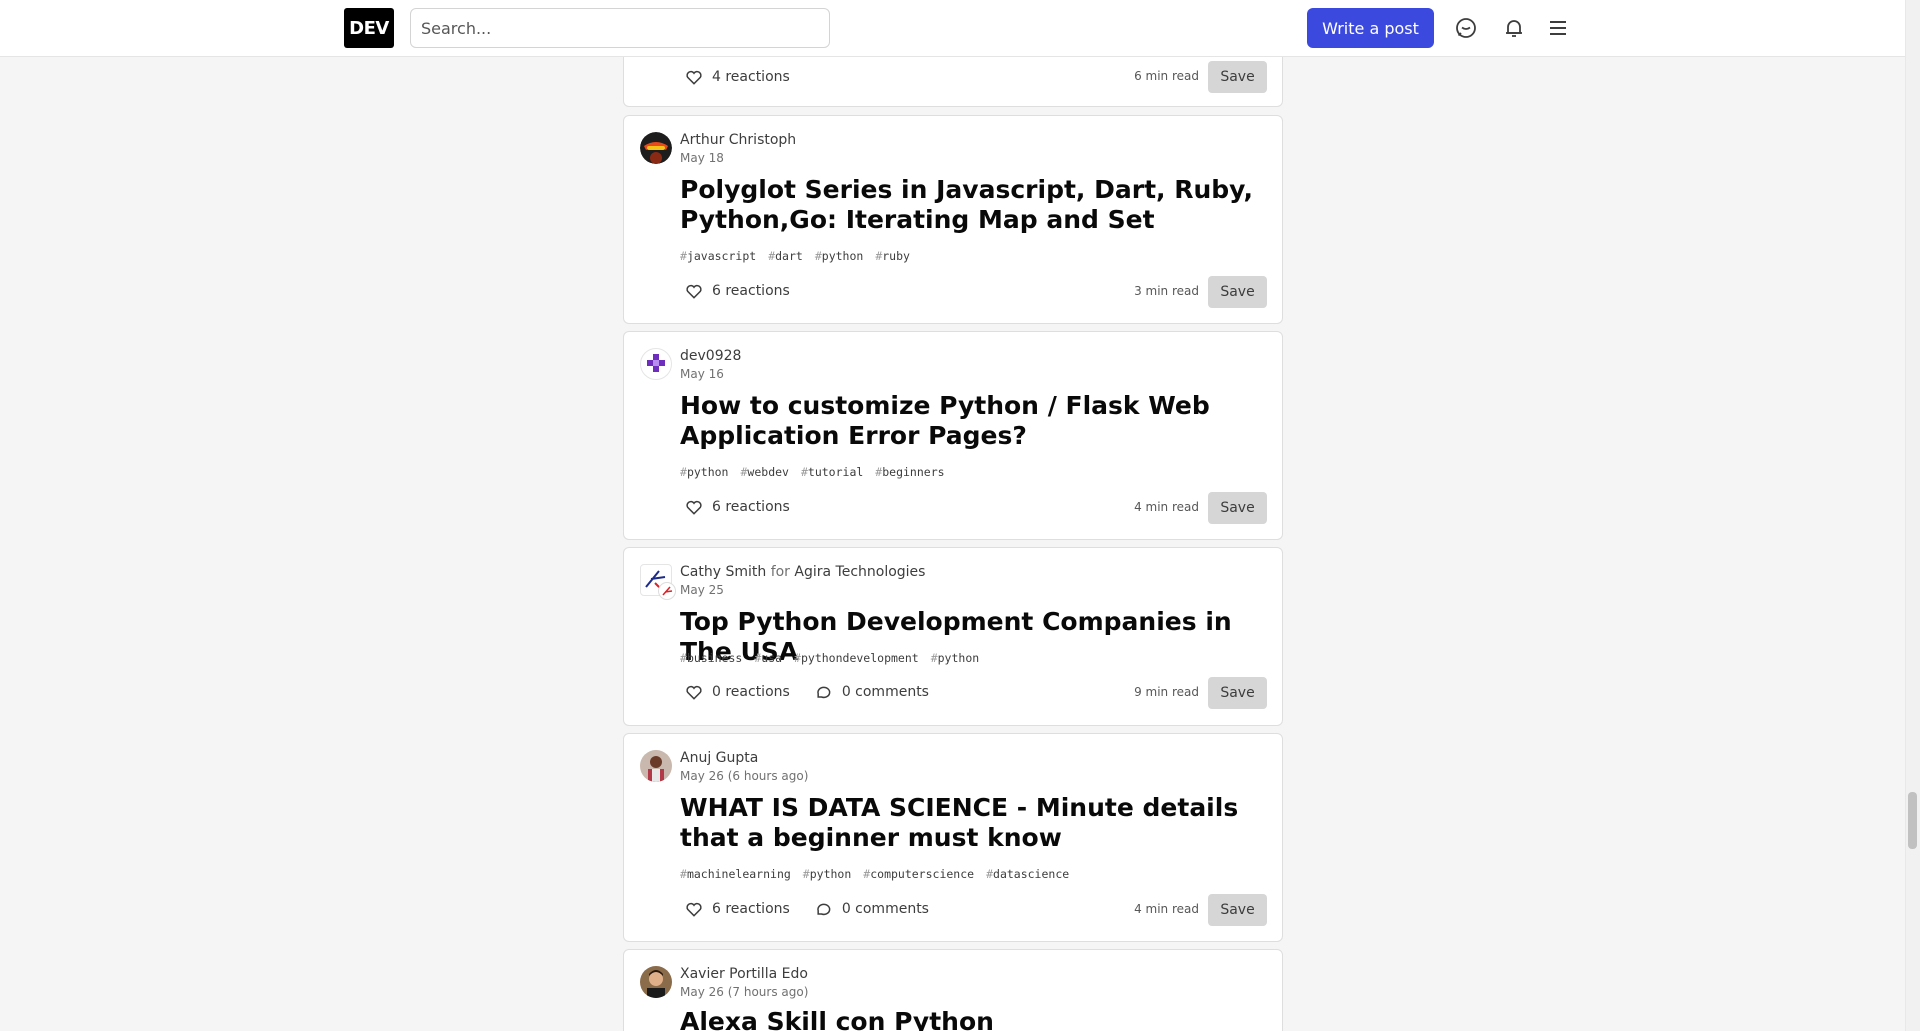 This screenshot has width=1920, height=1031. Describe the element at coordinates (1370, 28) in the screenshot. I see `write-post-button: Write a post` at that location.